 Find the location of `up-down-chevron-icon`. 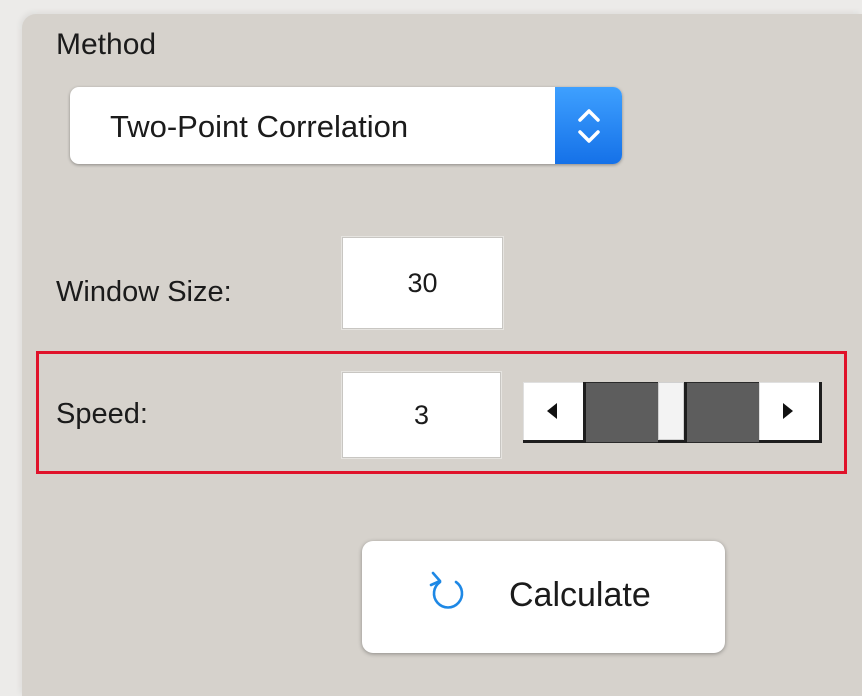

up-down-chevron-icon is located at coordinates (589, 126).